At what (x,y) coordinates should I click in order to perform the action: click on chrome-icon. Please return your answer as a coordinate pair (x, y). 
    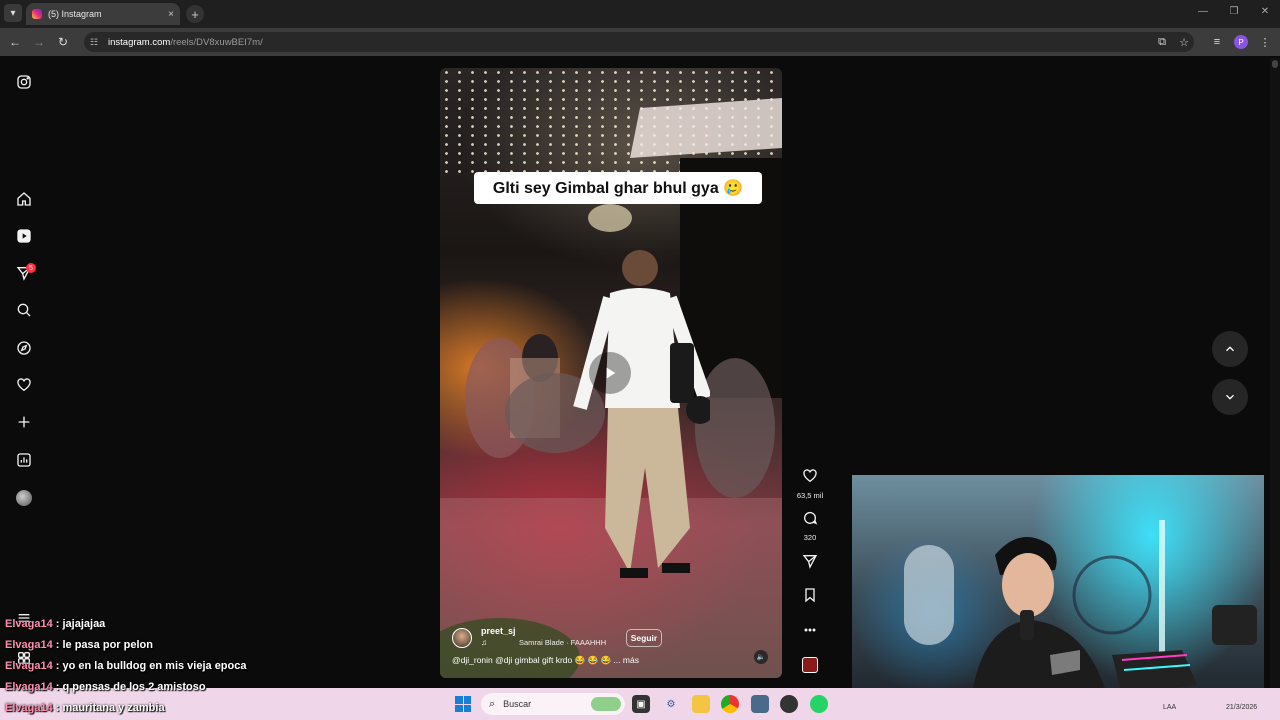
    Looking at the image, I should click on (730, 704).